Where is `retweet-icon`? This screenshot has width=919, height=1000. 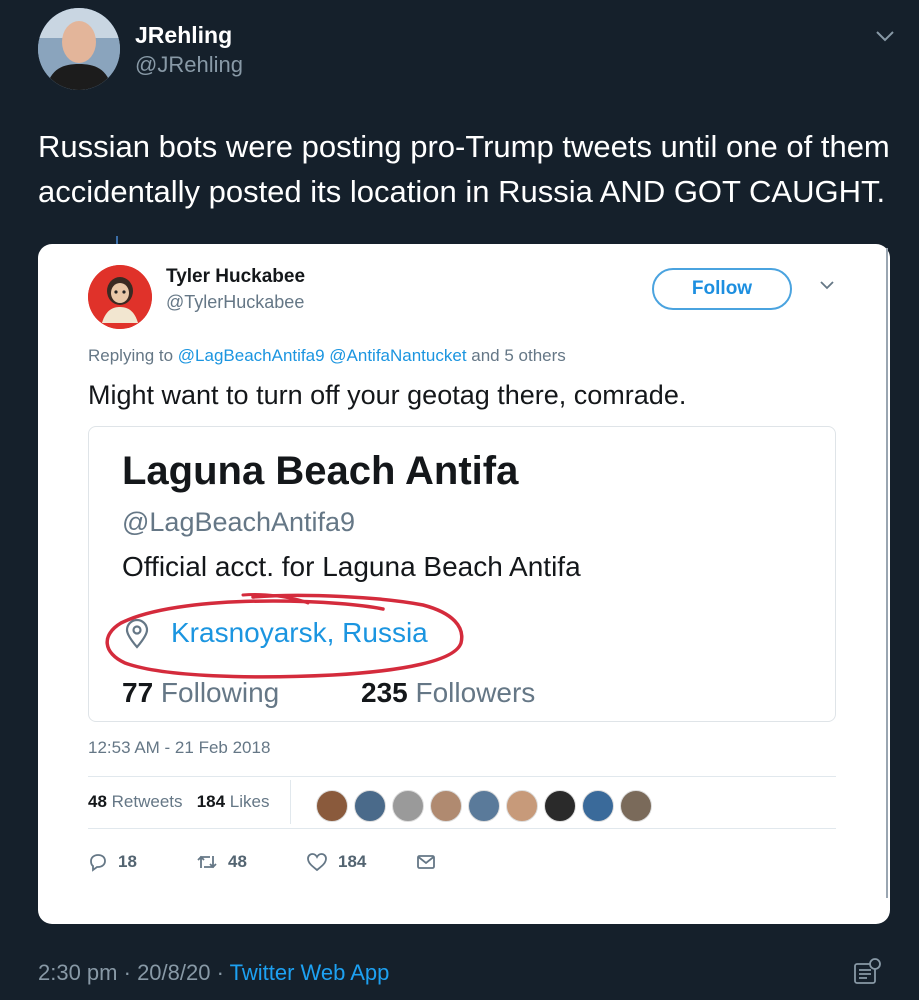 retweet-icon is located at coordinates (207, 862).